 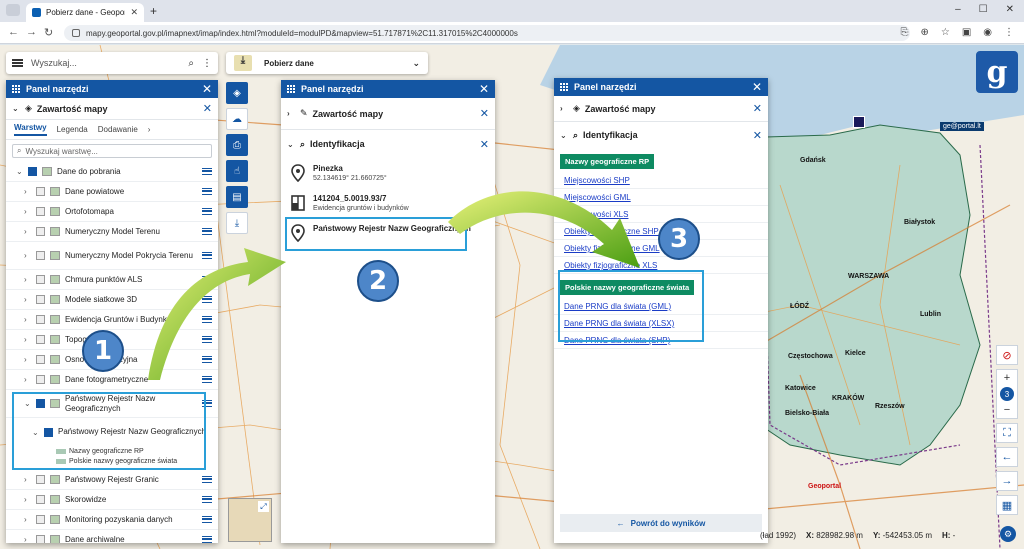 What do you see at coordinates (263, 506) in the screenshot?
I see `expand-icon: ⤢` at bounding box center [263, 506].